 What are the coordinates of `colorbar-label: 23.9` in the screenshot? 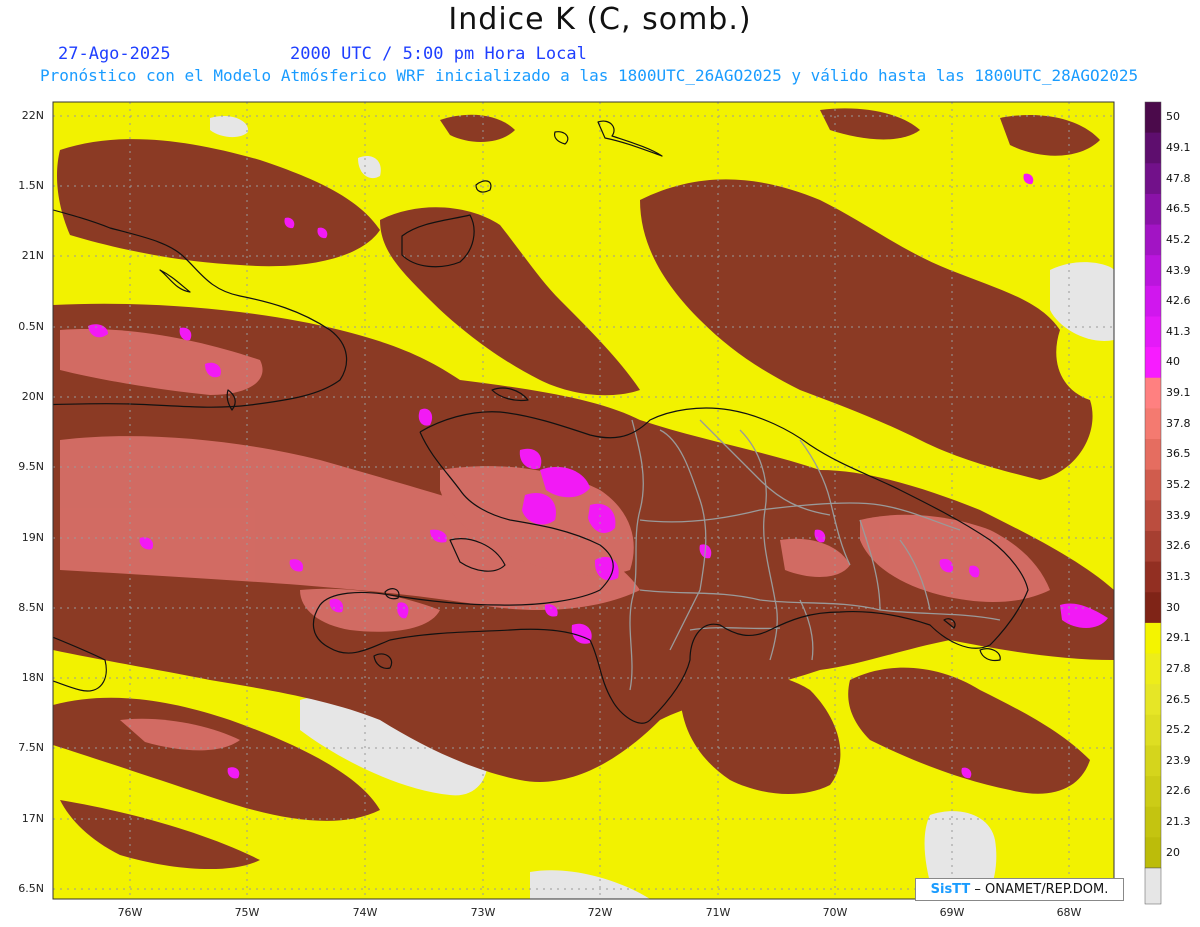 It's located at (1178, 760).